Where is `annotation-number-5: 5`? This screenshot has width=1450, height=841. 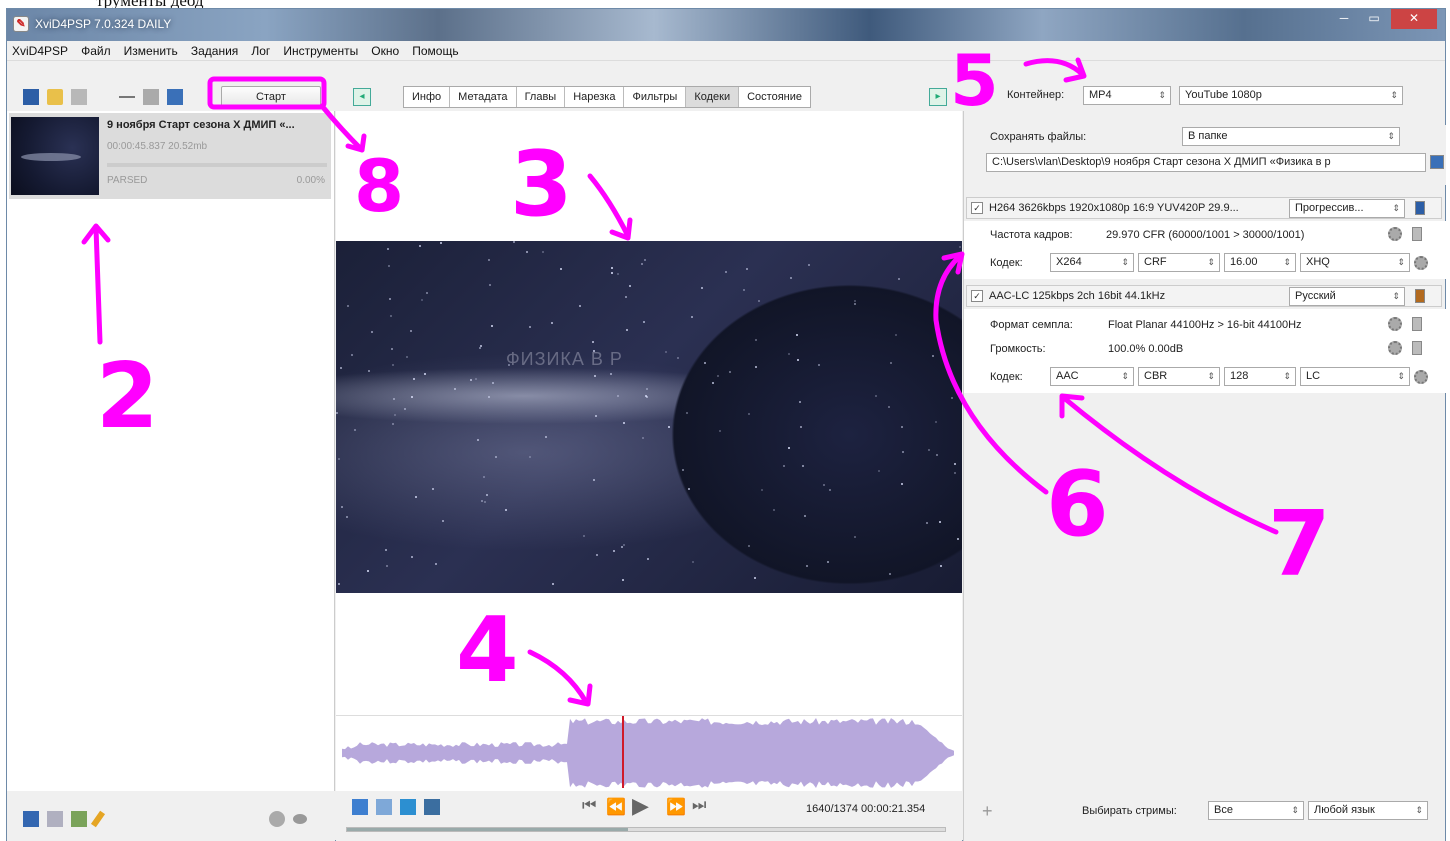 annotation-number-5: 5 is located at coordinates (974, 81).